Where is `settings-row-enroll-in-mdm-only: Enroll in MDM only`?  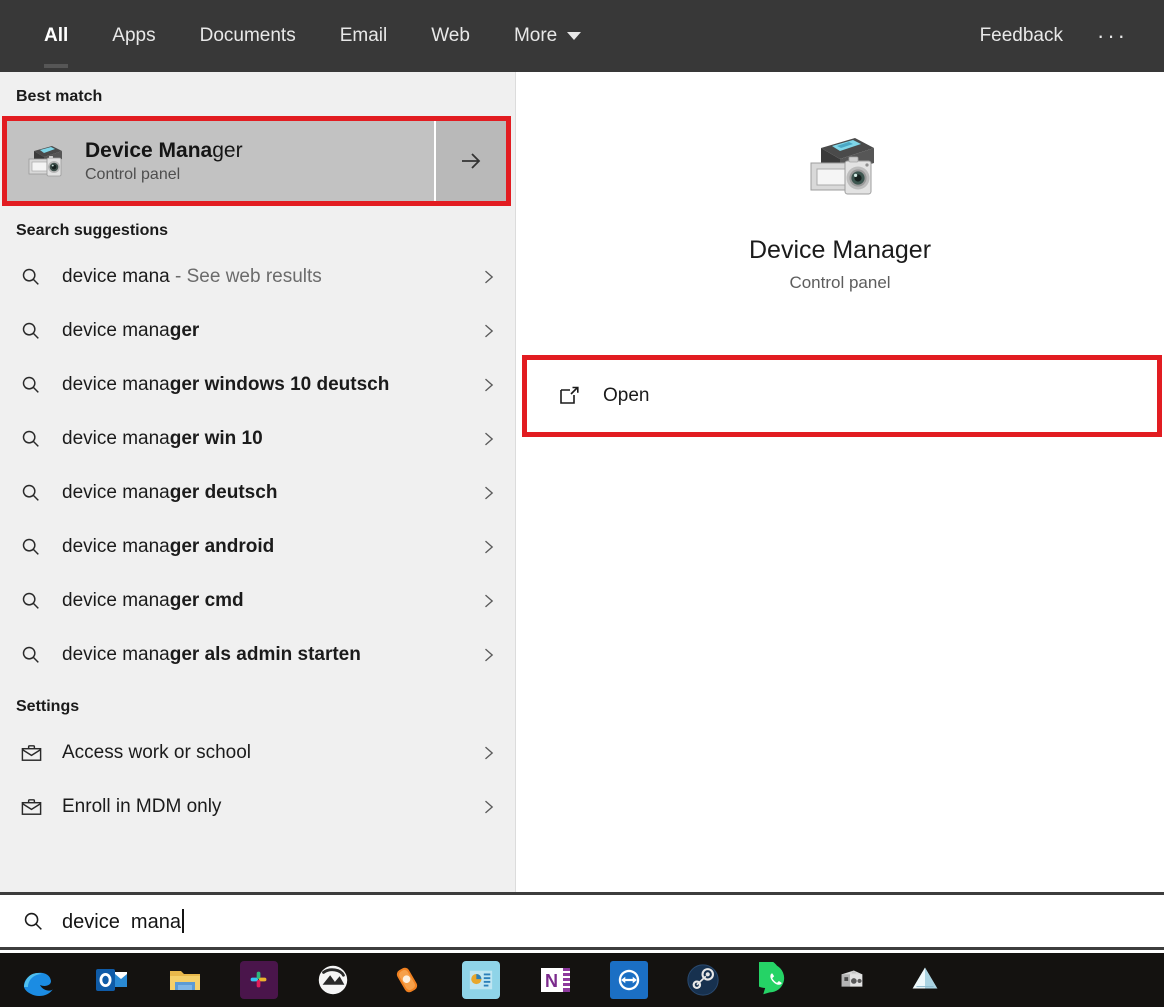
settings-row-enroll-in-mdm-only: Enroll in MDM only is located at coordinates (257, 807).